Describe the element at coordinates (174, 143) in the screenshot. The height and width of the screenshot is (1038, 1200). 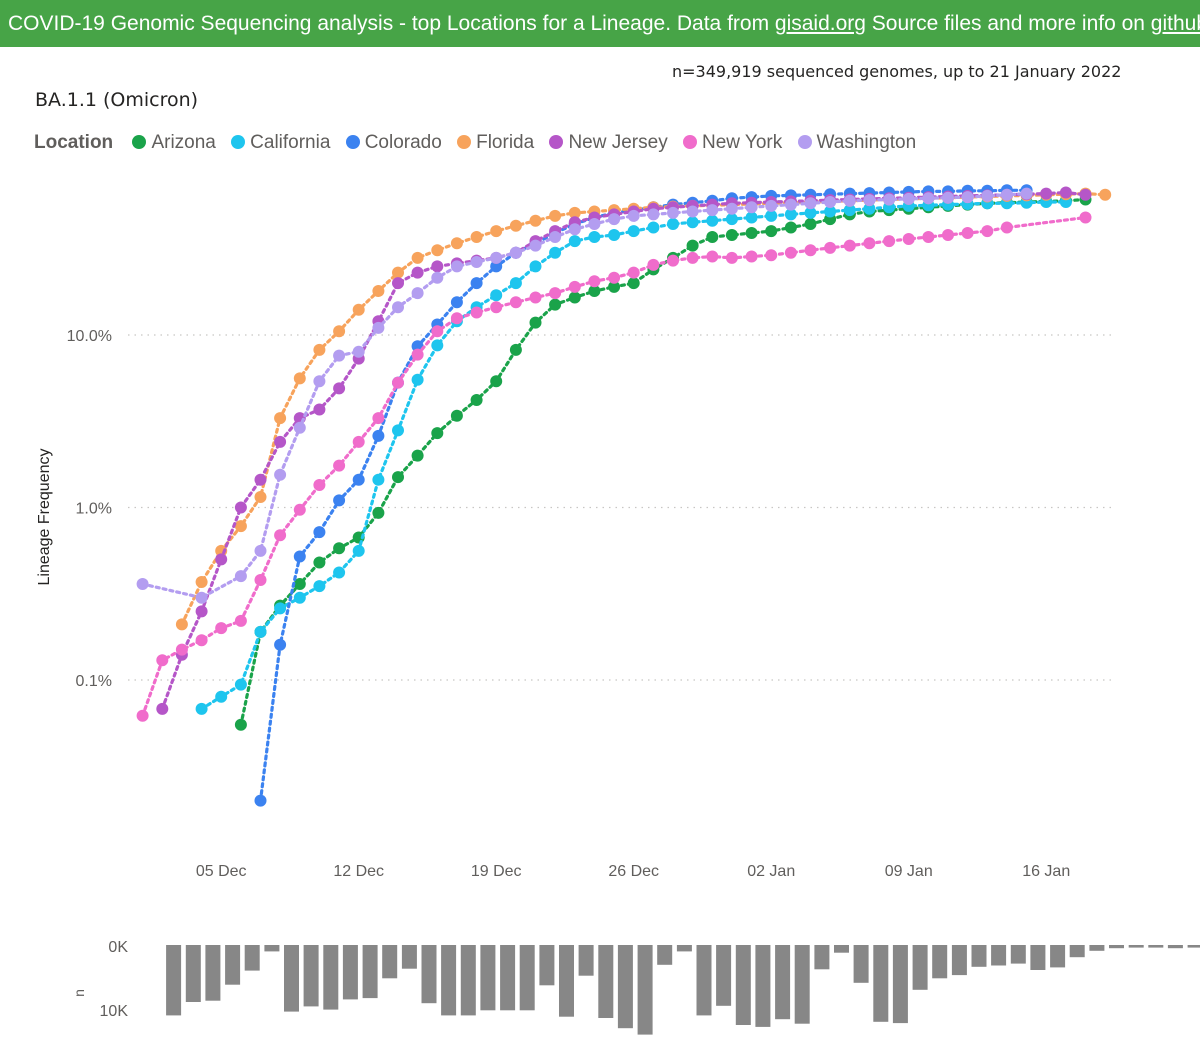
I see `legend-item-arizona: Arizona` at that location.